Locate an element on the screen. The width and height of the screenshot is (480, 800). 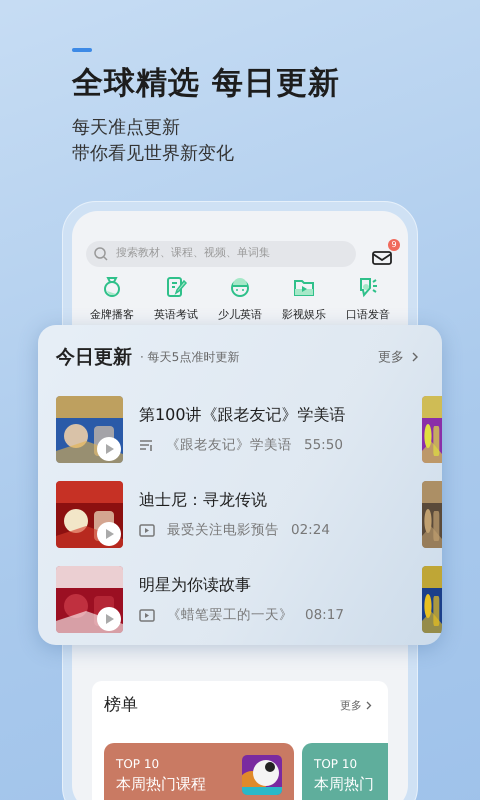
notification-badge: 9 is located at coordinates (394, 244).